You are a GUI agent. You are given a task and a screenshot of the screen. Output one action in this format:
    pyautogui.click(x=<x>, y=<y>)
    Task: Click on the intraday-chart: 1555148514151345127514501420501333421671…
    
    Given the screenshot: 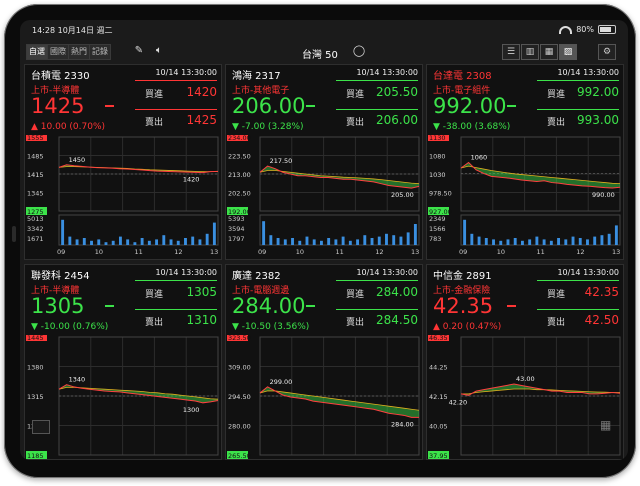 What is the action you would take?
    pyautogui.click(x=123, y=197)
    